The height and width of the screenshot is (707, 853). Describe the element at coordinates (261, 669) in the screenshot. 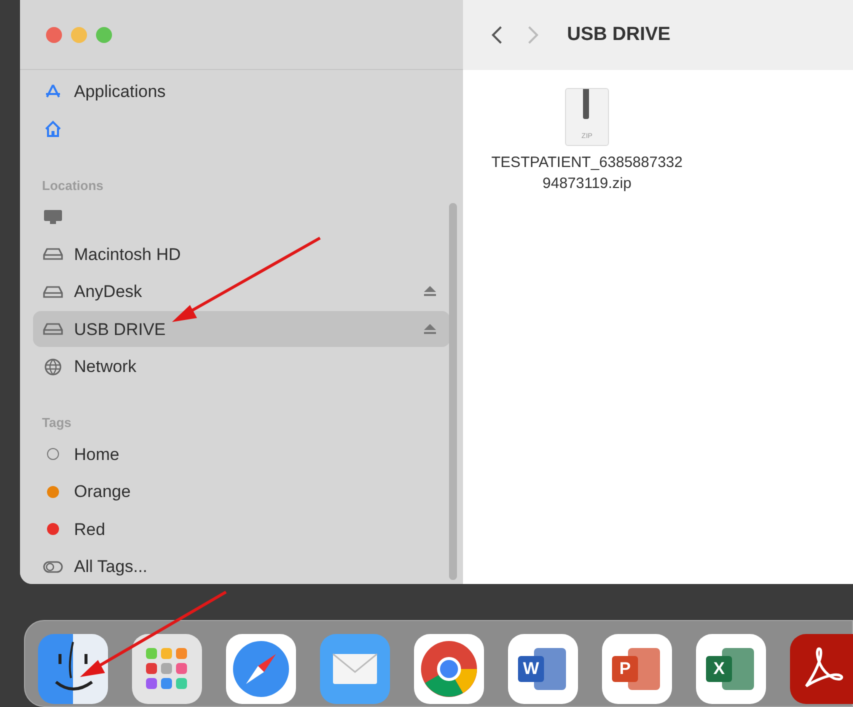

I see `safari-app-icon` at that location.